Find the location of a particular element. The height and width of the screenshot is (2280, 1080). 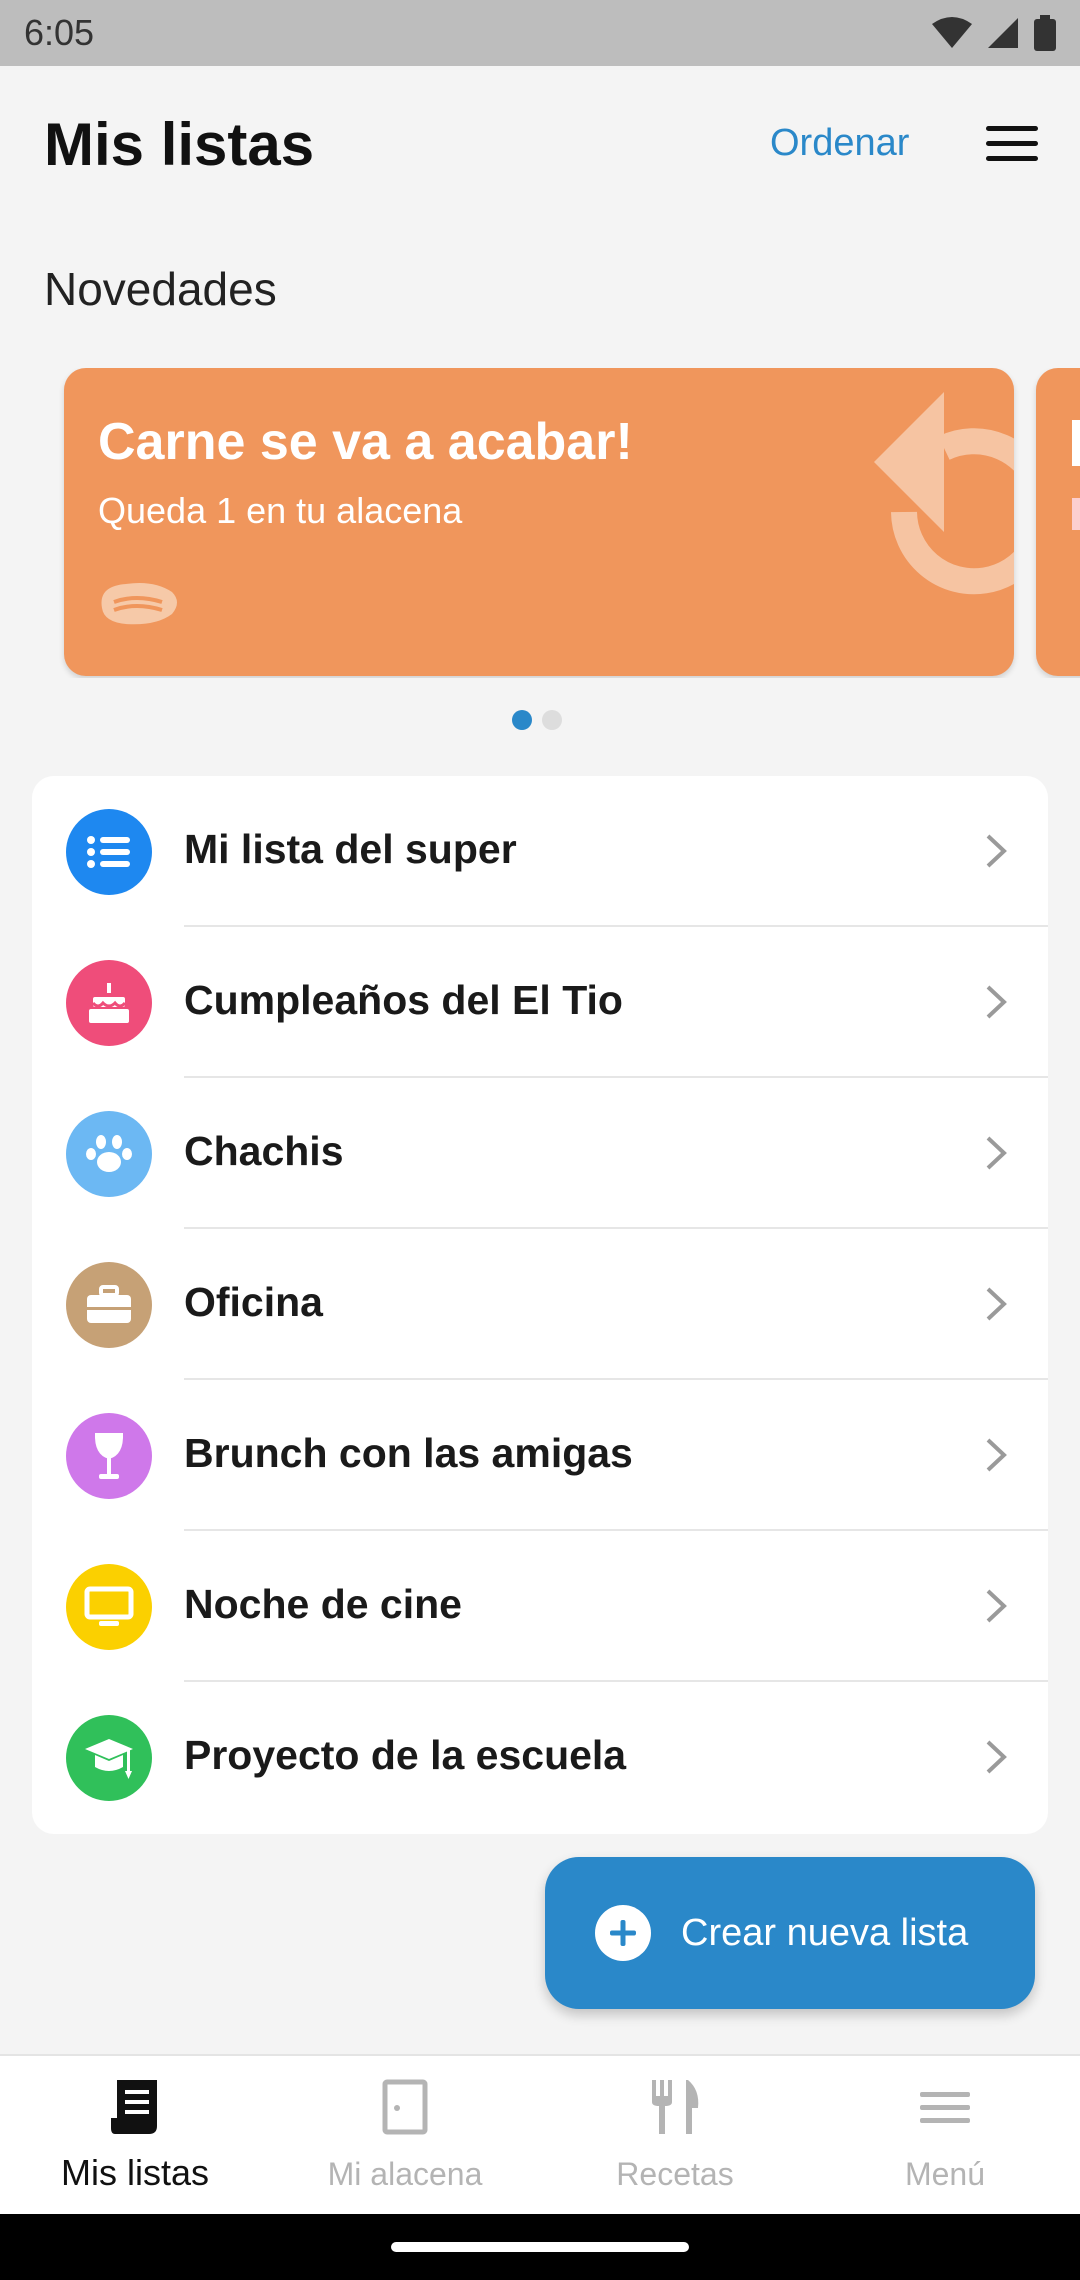

list-item-oficina: Oficina is located at coordinates (540, 1304).